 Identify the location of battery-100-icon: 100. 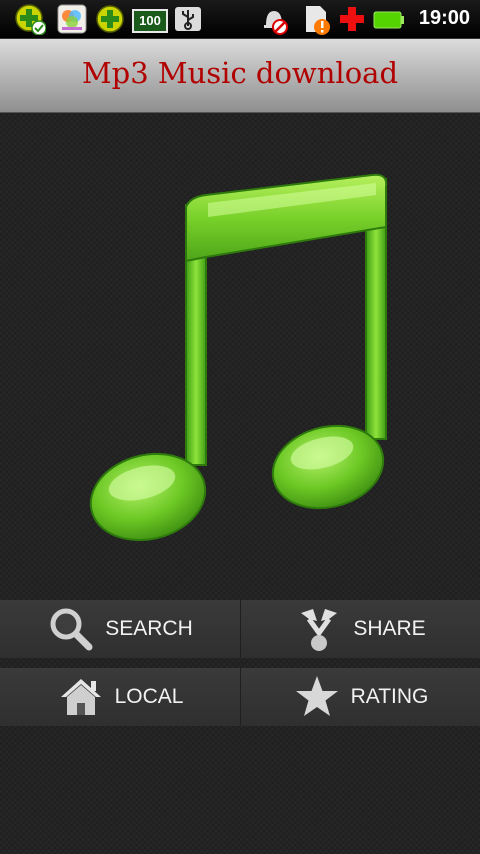
(150, 21).